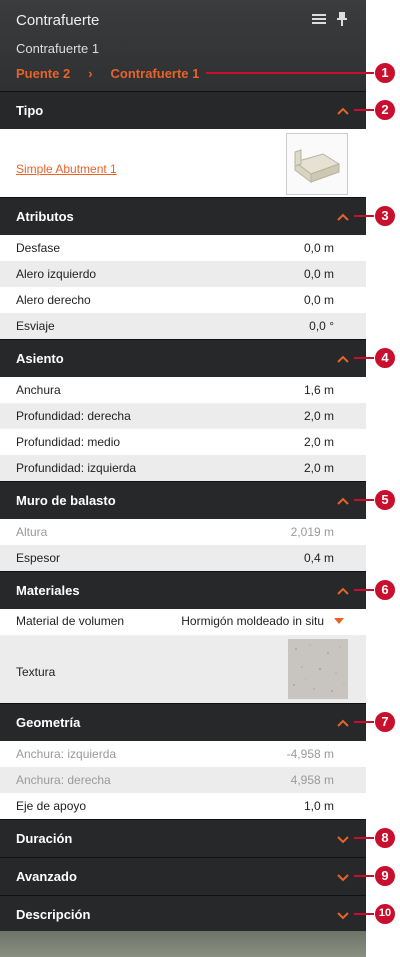  What do you see at coordinates (321, 326) in the screenshot?
I see `property-value: 0,0 °` at bounding box center [321, 326].